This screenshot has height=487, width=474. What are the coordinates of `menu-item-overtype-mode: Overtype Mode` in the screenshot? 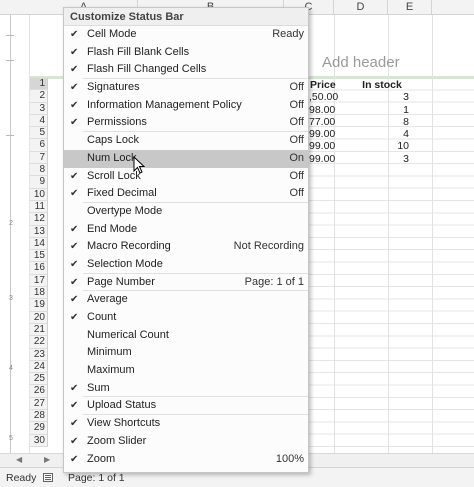 It's located at (186, 212).